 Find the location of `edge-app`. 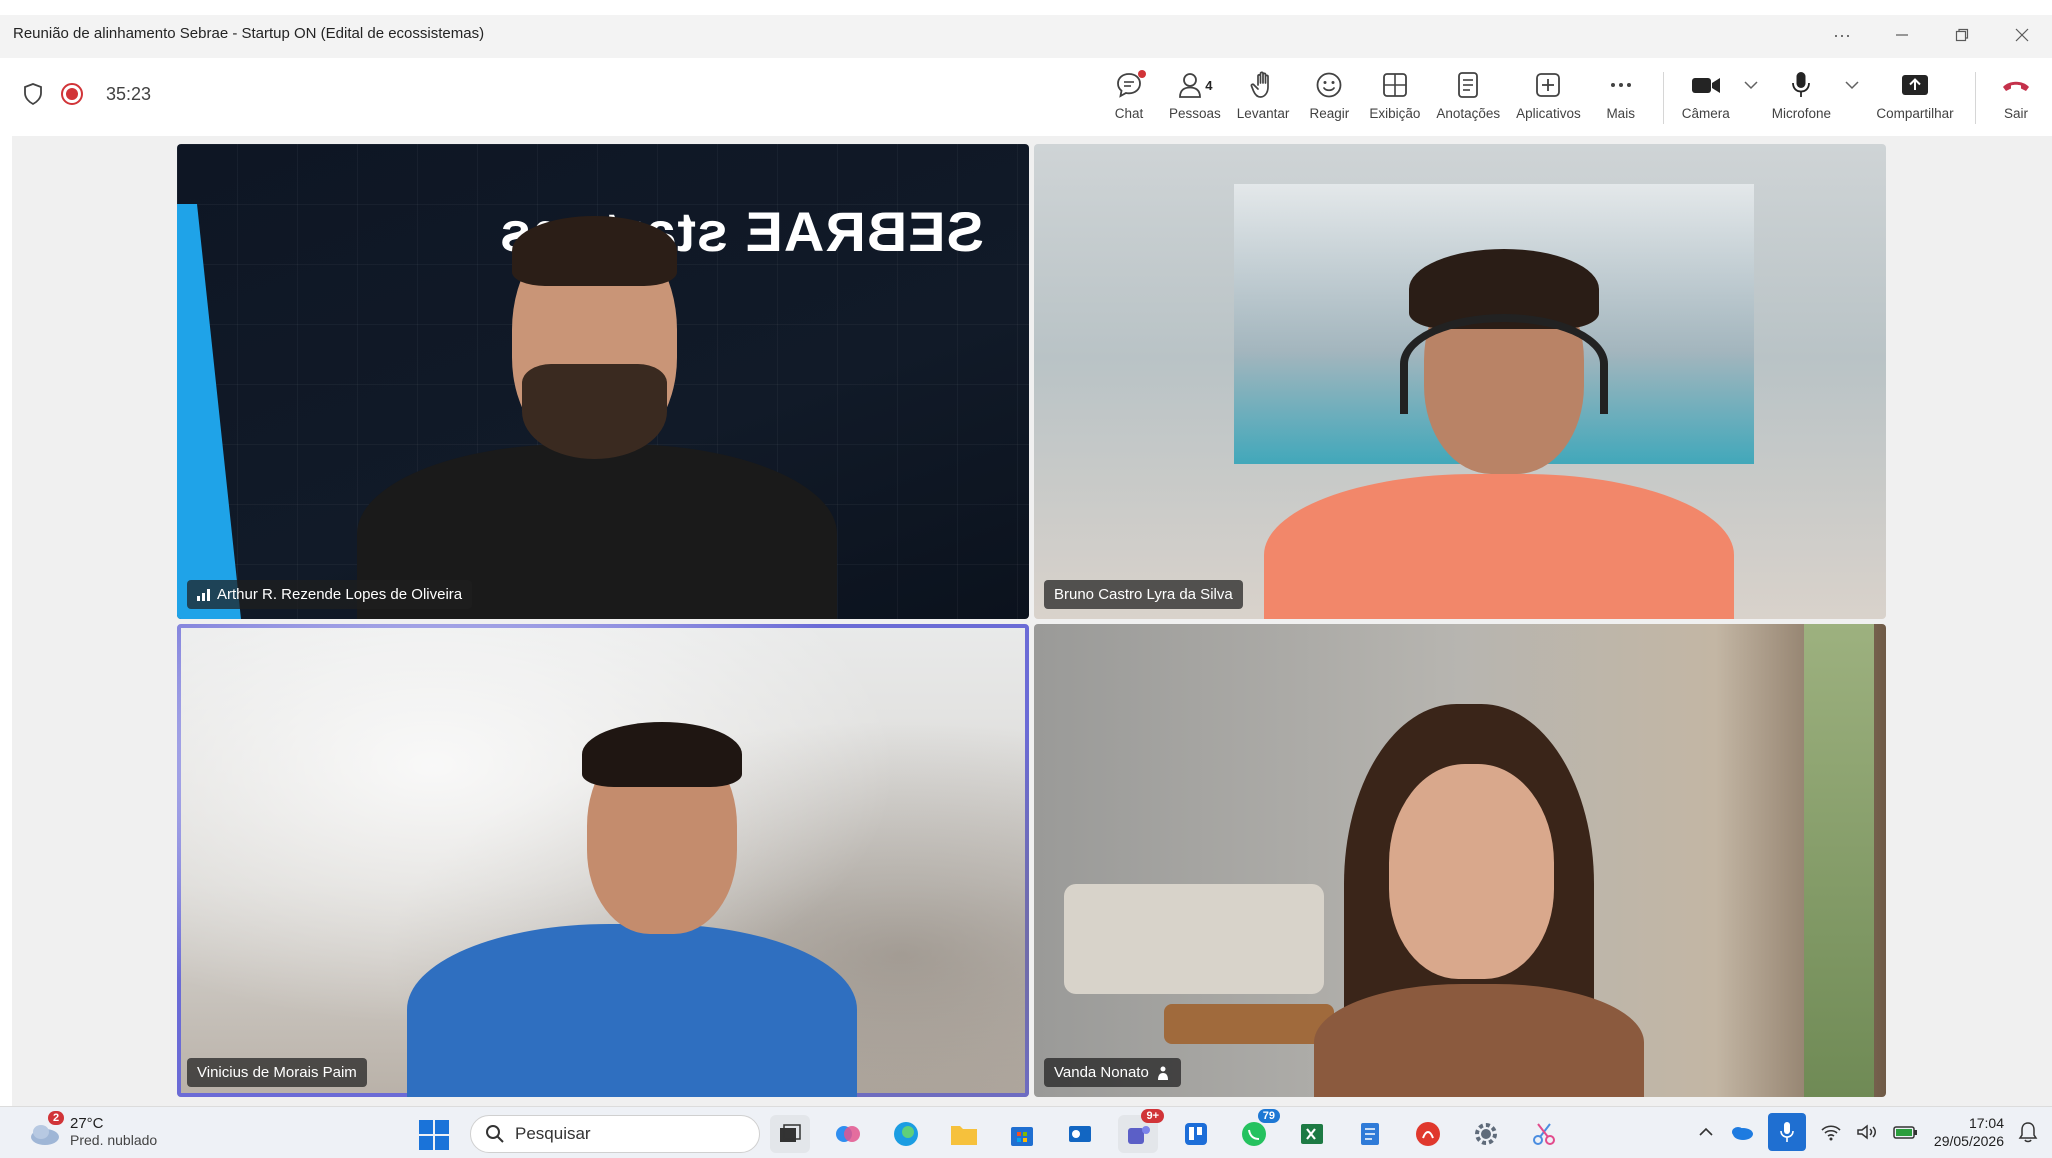

edge-app is located at coordinates (906, 1134).